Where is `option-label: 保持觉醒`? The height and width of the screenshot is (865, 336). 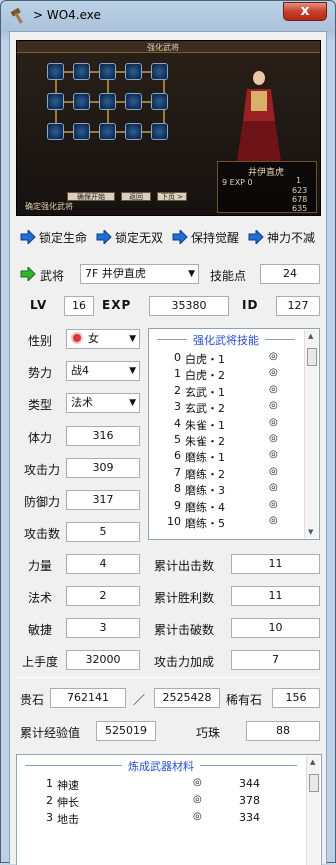
option-label: 保持觉醒 is located at coordinates (215, 237).